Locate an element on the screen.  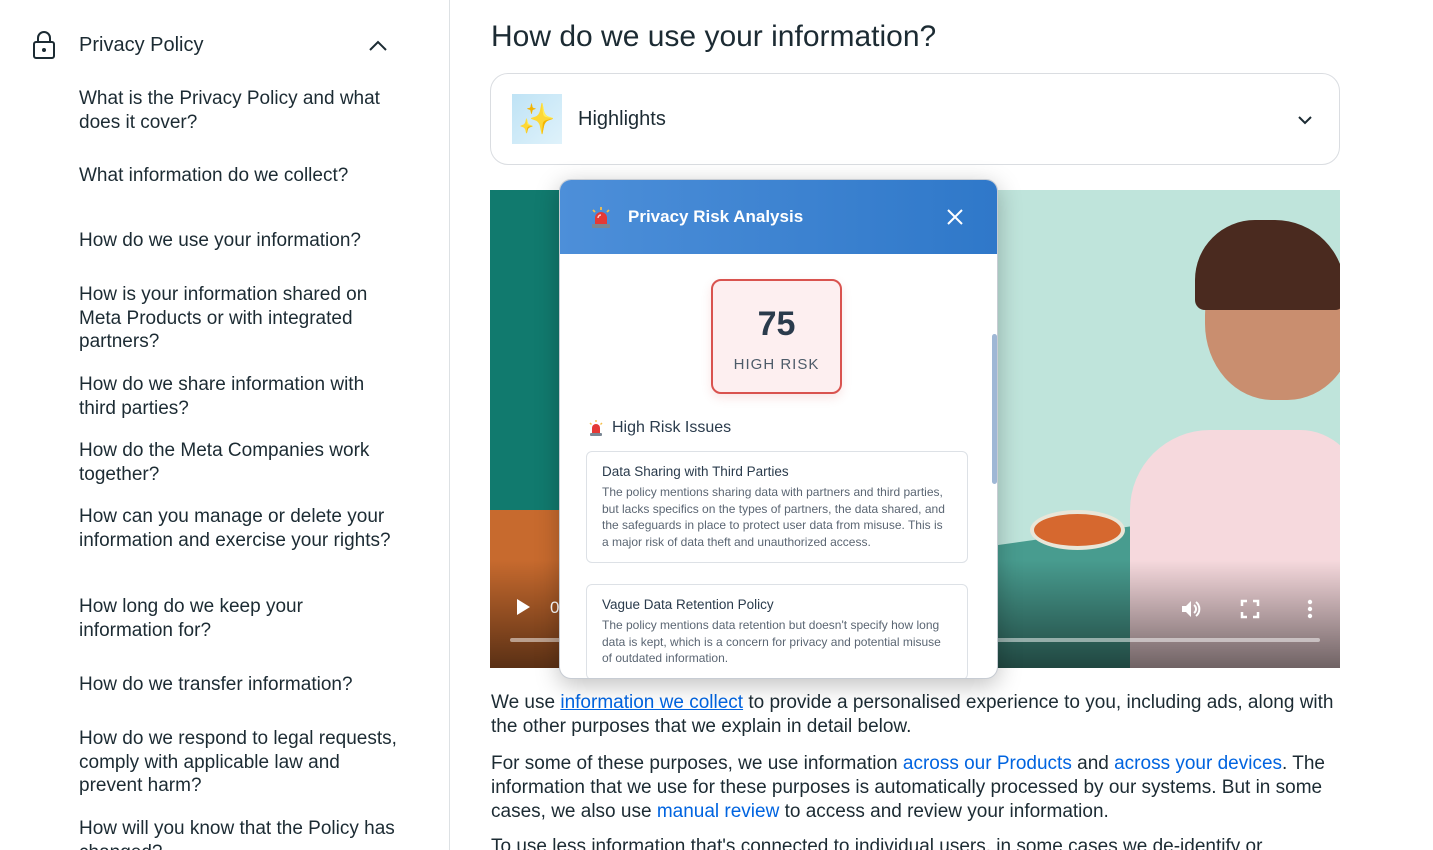
link-manual-review: manual review is located at coordinates (718, 811).